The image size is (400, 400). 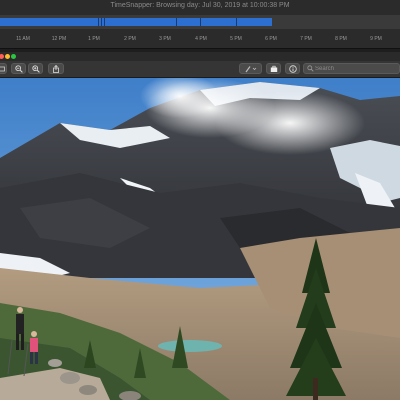 I want to click on fit-window-icon, so click(x=2, y=68).